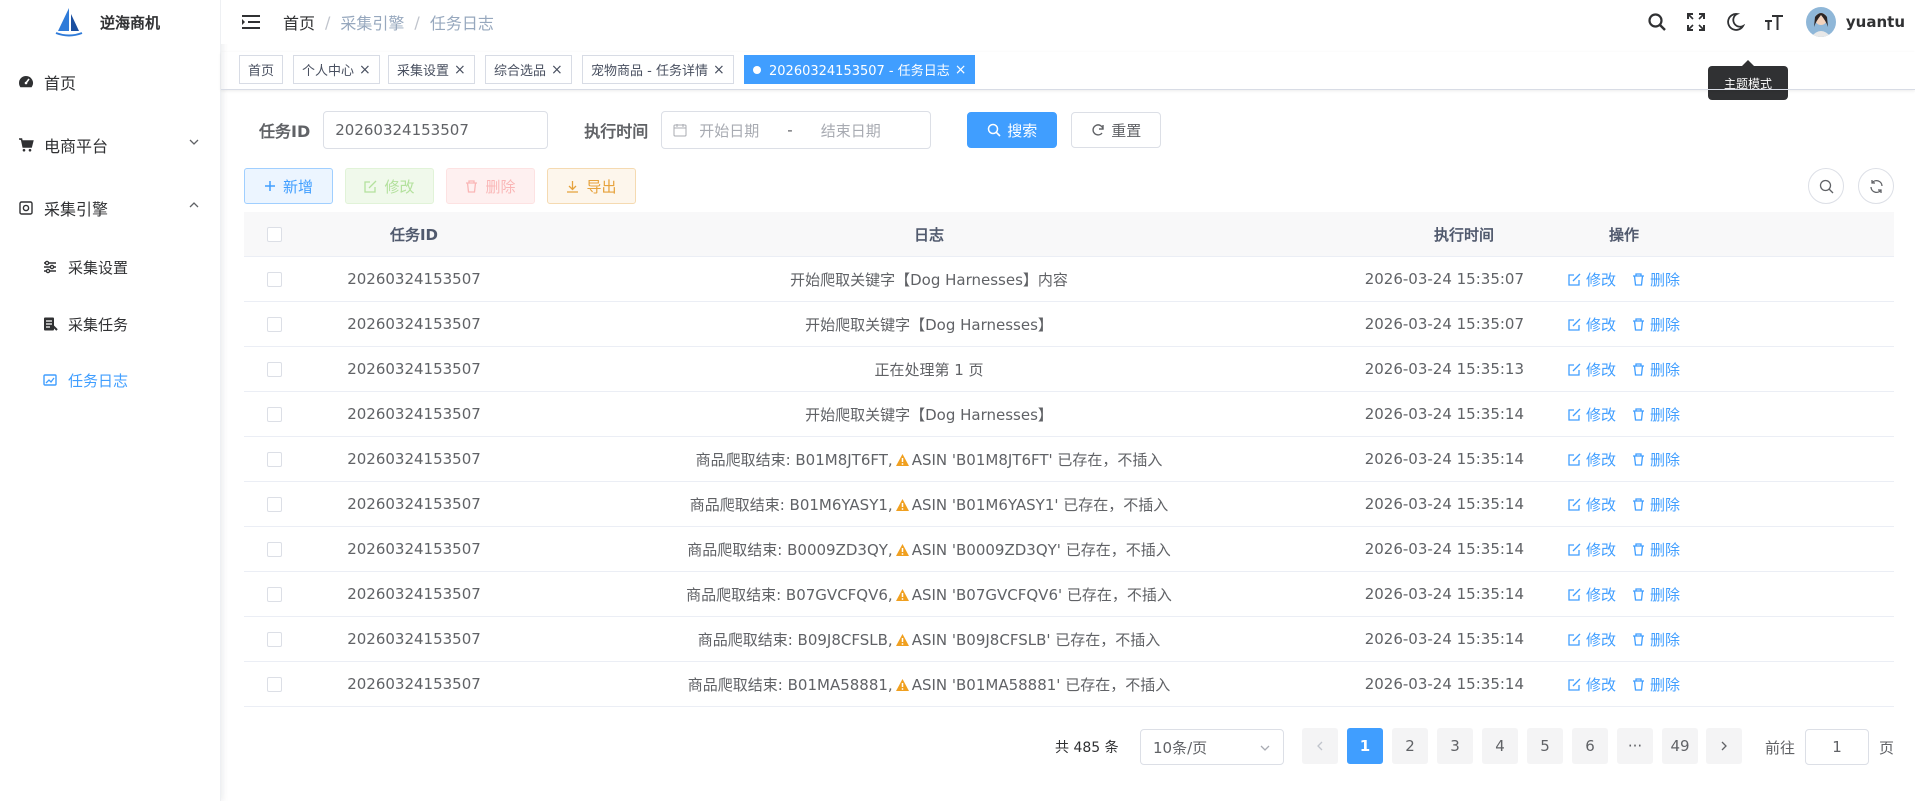 This screenshot has height=801, width=1915. What do you see at coordinates (1724, 746) in the screenshot?
I see `next-page-button` at bounding box center [1724, 746].